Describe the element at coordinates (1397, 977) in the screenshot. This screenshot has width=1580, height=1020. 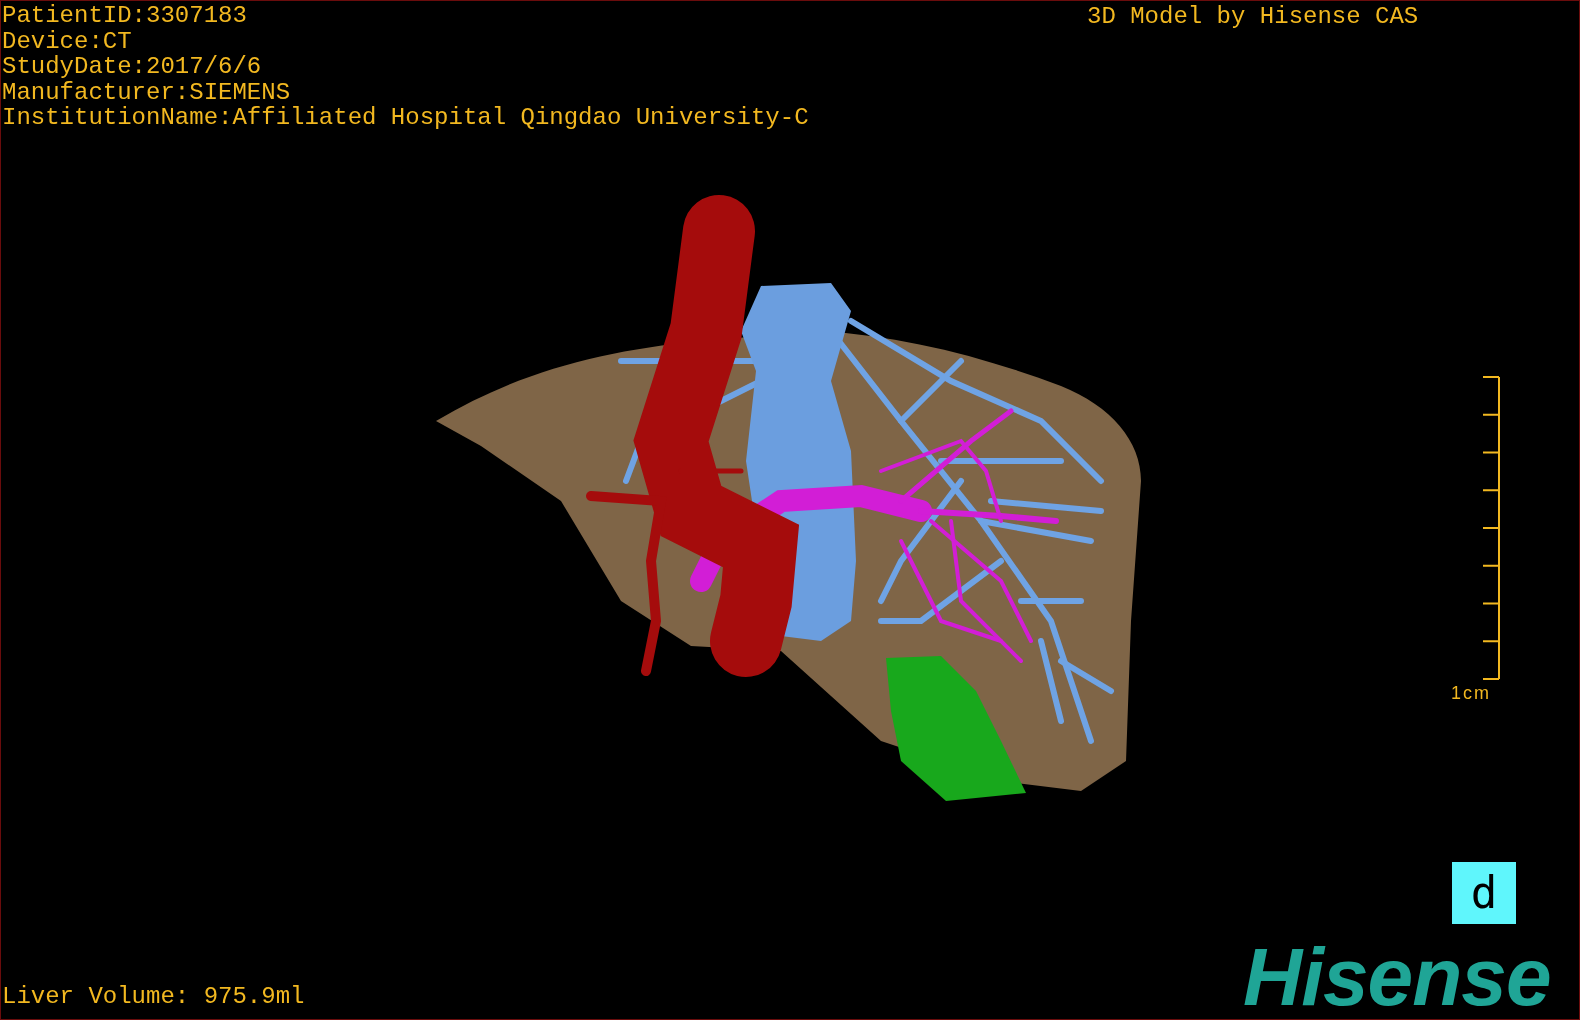
I see `brand-logo: Hisense` at that location.